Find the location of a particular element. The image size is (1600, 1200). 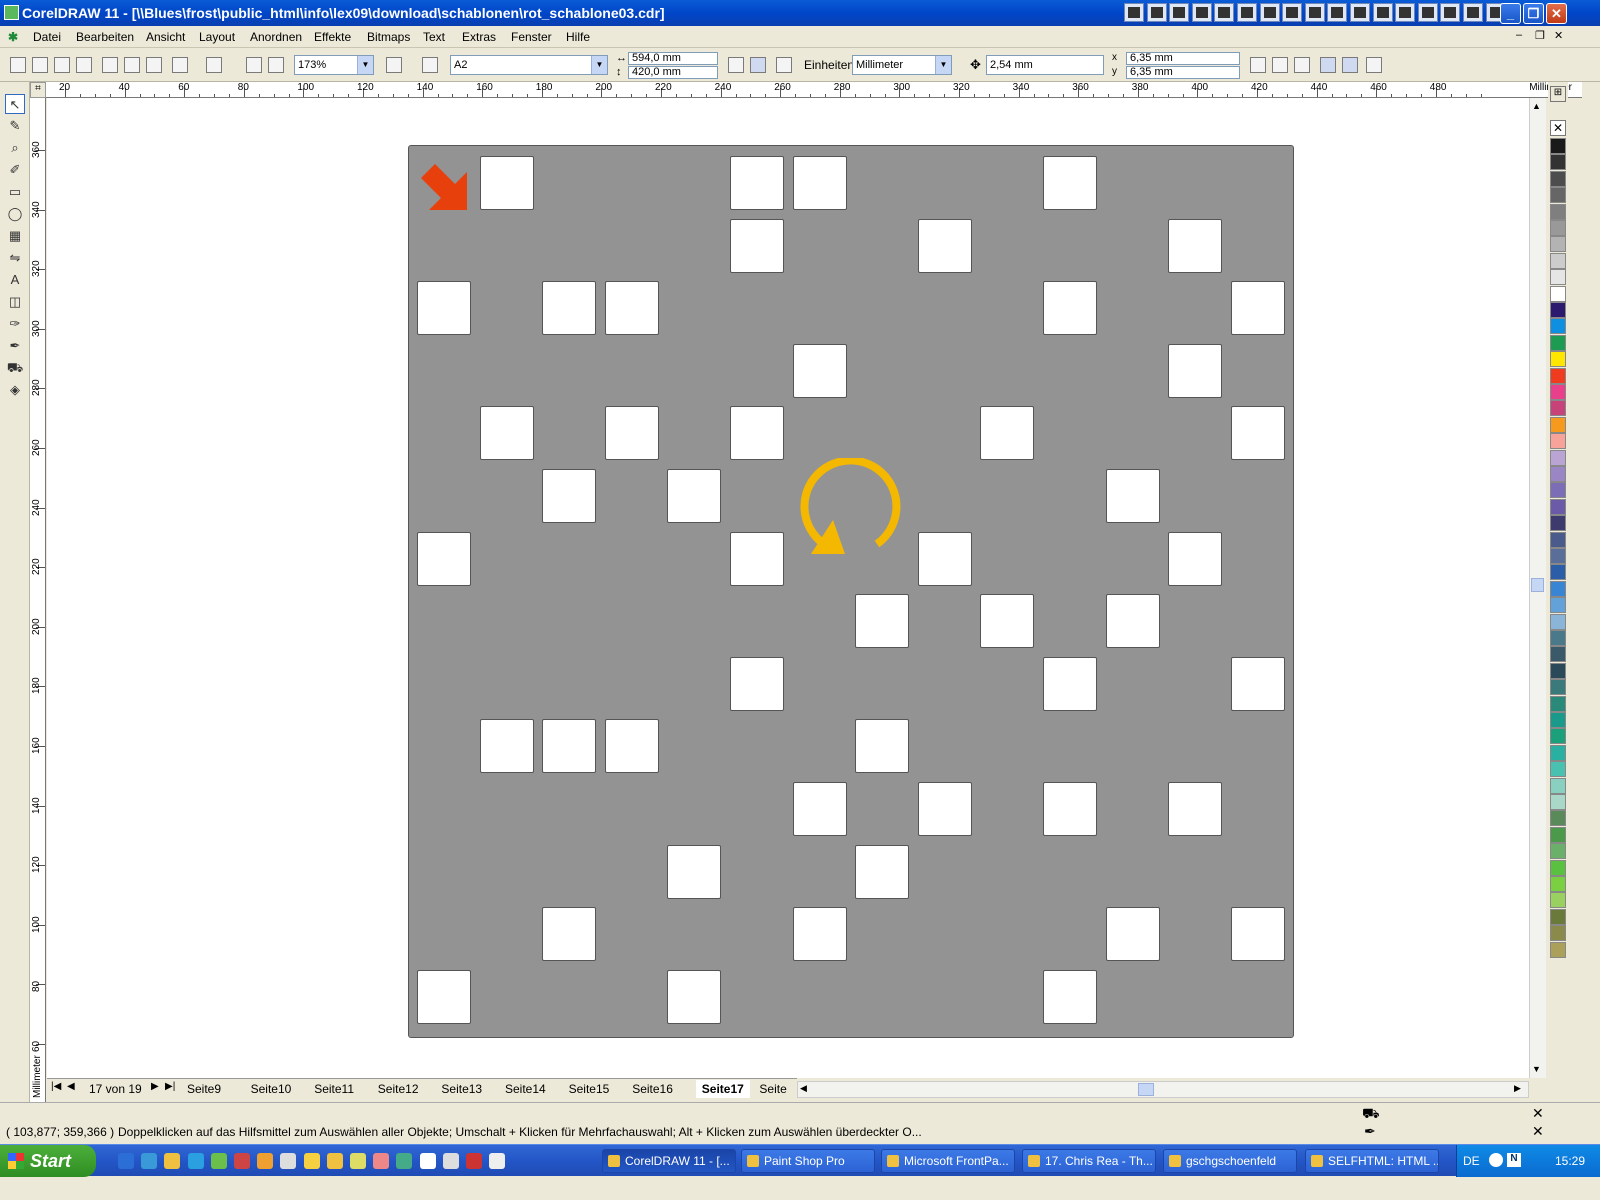

page-tab-seite9: Seite9 is located at coordinates (204, 1089).